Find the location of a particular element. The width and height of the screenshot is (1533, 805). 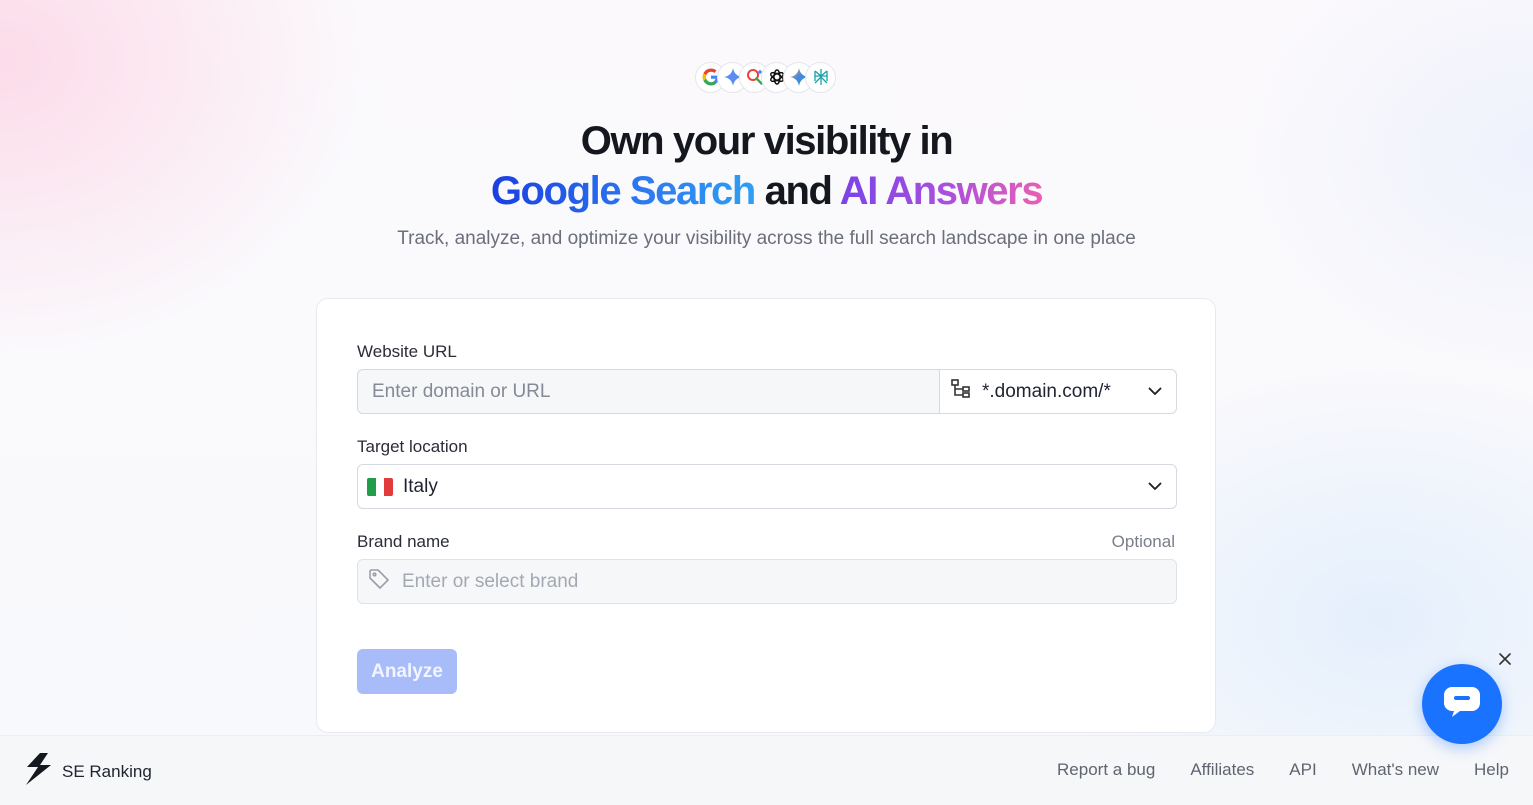

brand-name-label: Brand name is located at coordinates (403, 541).